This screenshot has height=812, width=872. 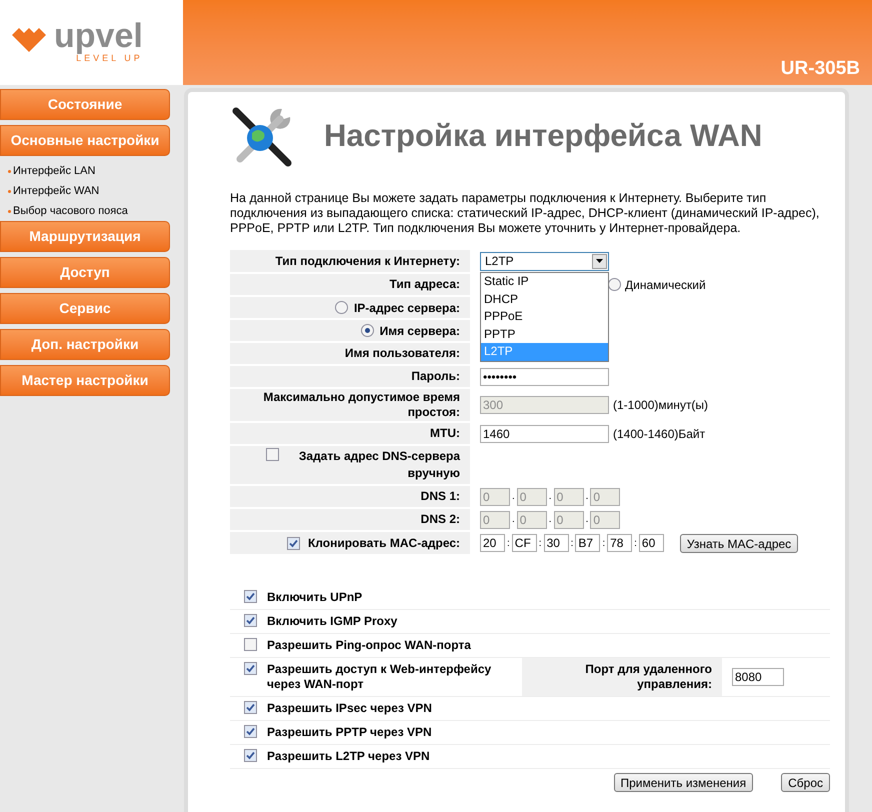 What do you see at coordinates (361, 405) in the screenshot?
I see `field-label: Максимально допустимое время простоя:` at bounding box center [361, 405].